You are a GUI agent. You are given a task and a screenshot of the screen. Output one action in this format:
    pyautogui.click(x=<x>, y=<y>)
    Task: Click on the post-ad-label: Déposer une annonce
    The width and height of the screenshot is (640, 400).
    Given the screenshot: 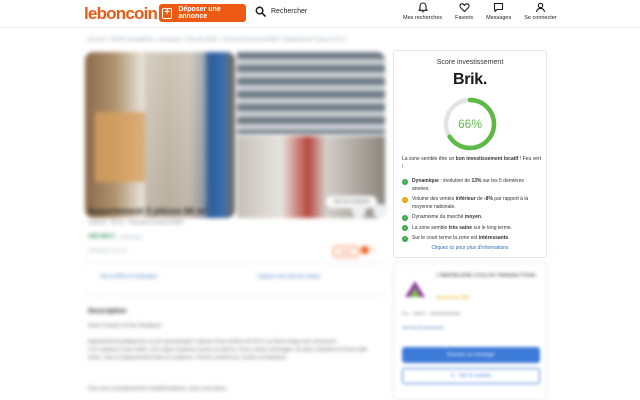 What is the action you would take?
    pyautogui.click(x=199, y=13)
    